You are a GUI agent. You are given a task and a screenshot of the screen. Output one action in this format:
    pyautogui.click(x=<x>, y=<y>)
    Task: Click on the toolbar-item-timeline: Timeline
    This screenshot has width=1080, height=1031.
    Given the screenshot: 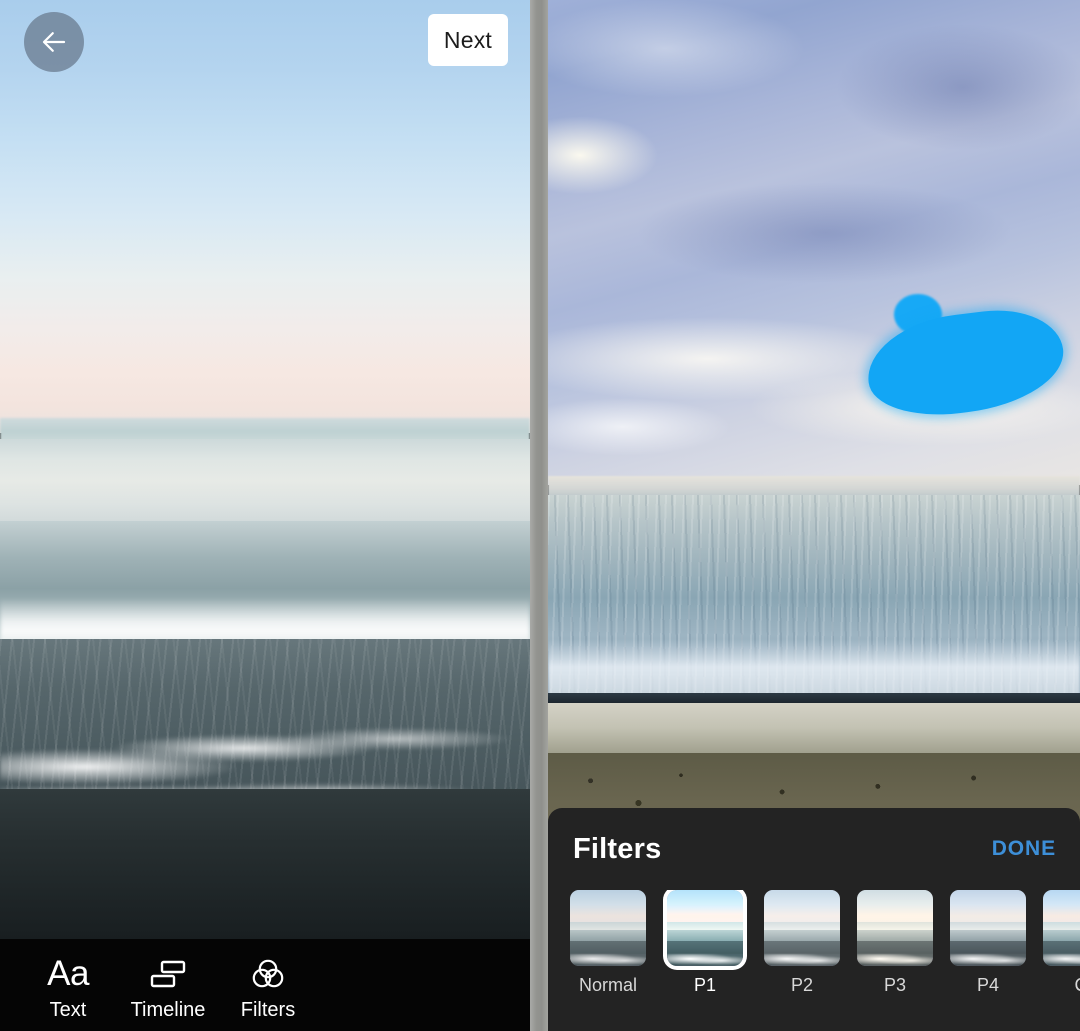 What is the action you would take?
    pyautogui.click(x=168, y=987)
    